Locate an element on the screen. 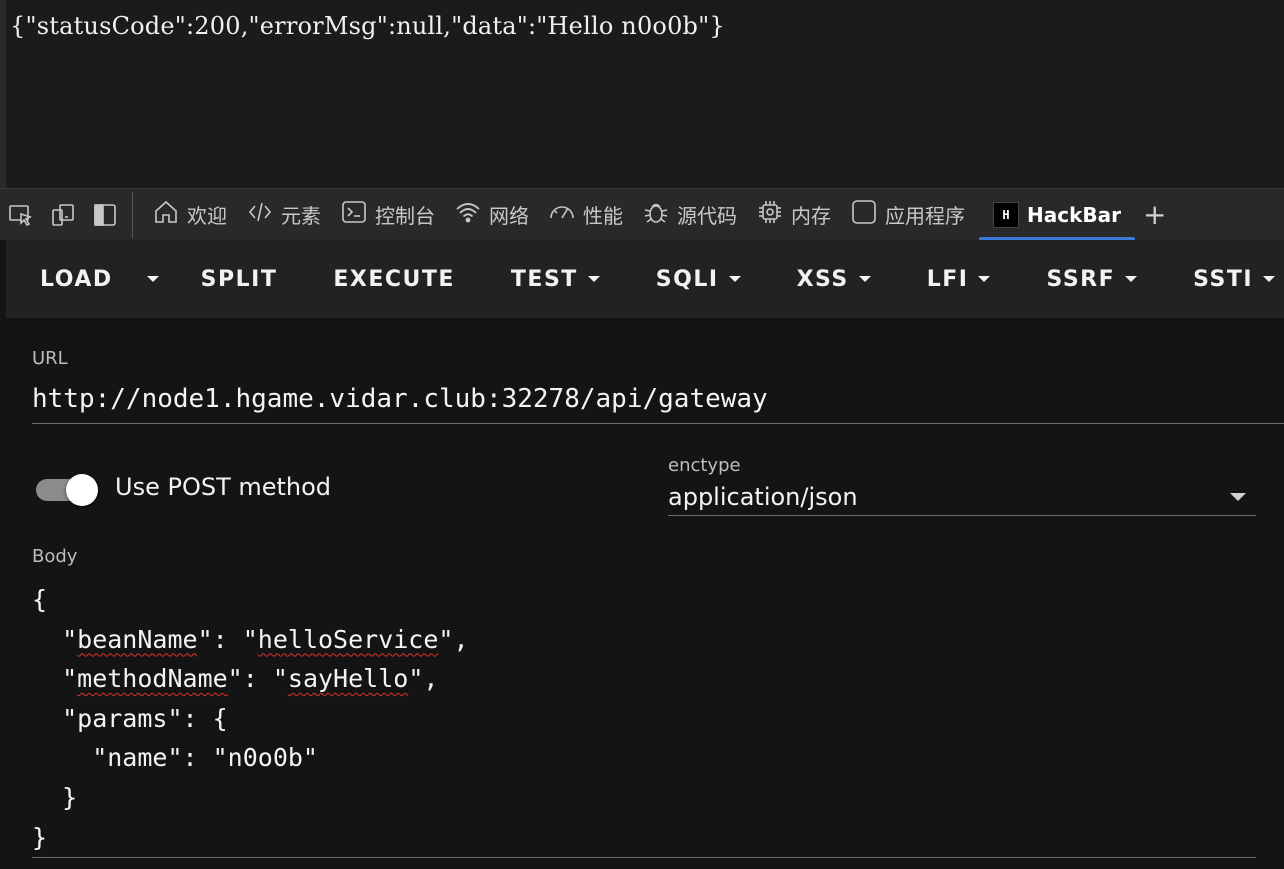  tab-label: 元素 is located at coordinates (301, 216).